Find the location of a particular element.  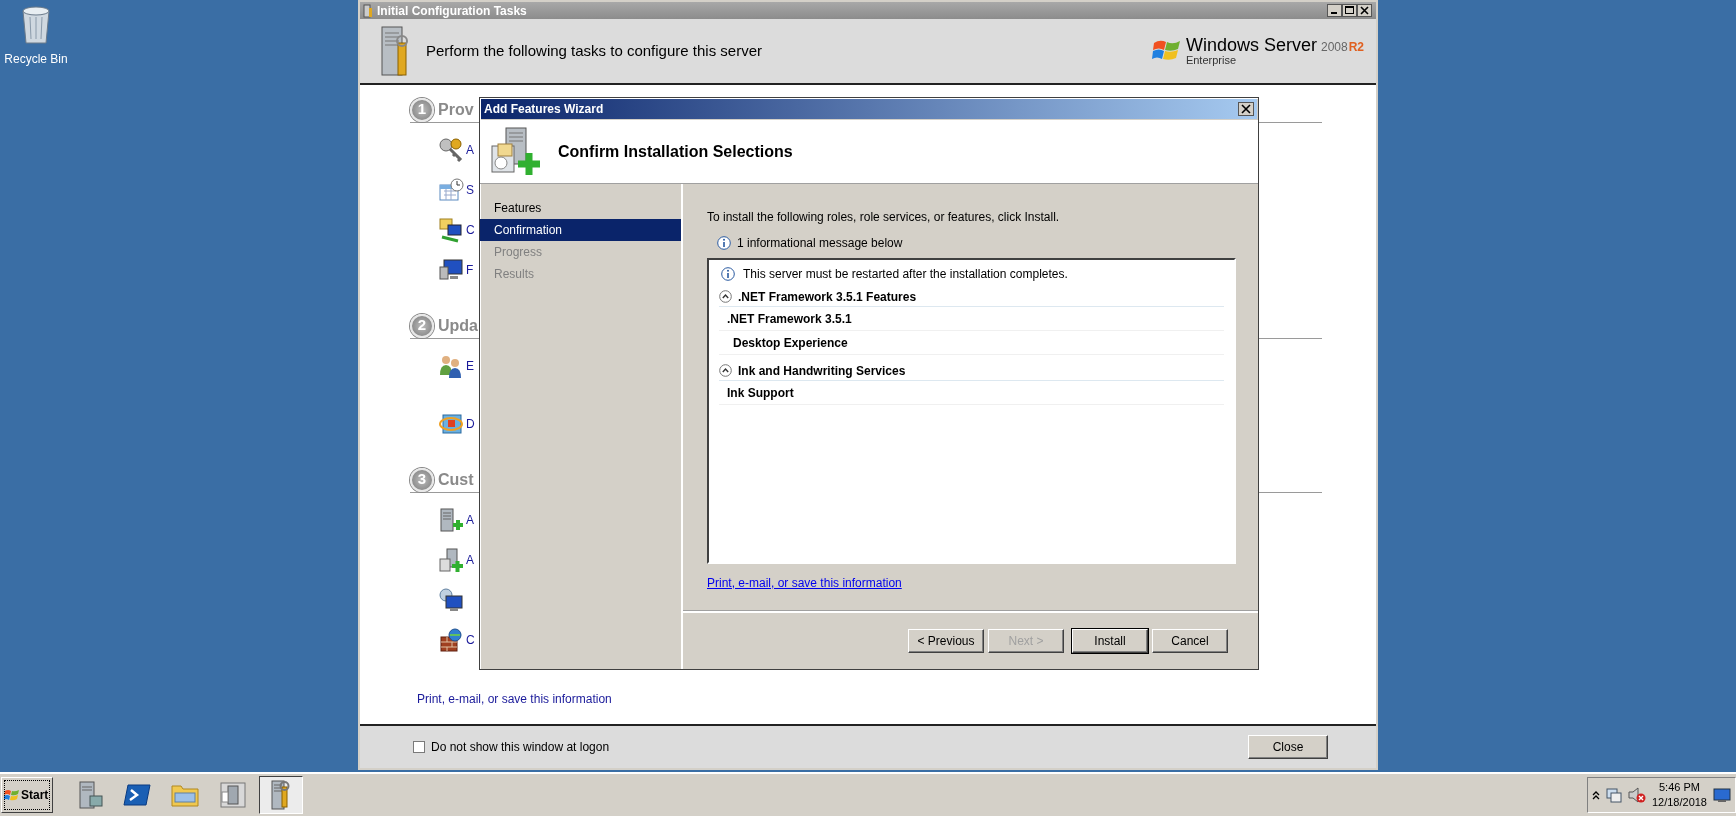

task-link: E is located at coordinates (470, 366).